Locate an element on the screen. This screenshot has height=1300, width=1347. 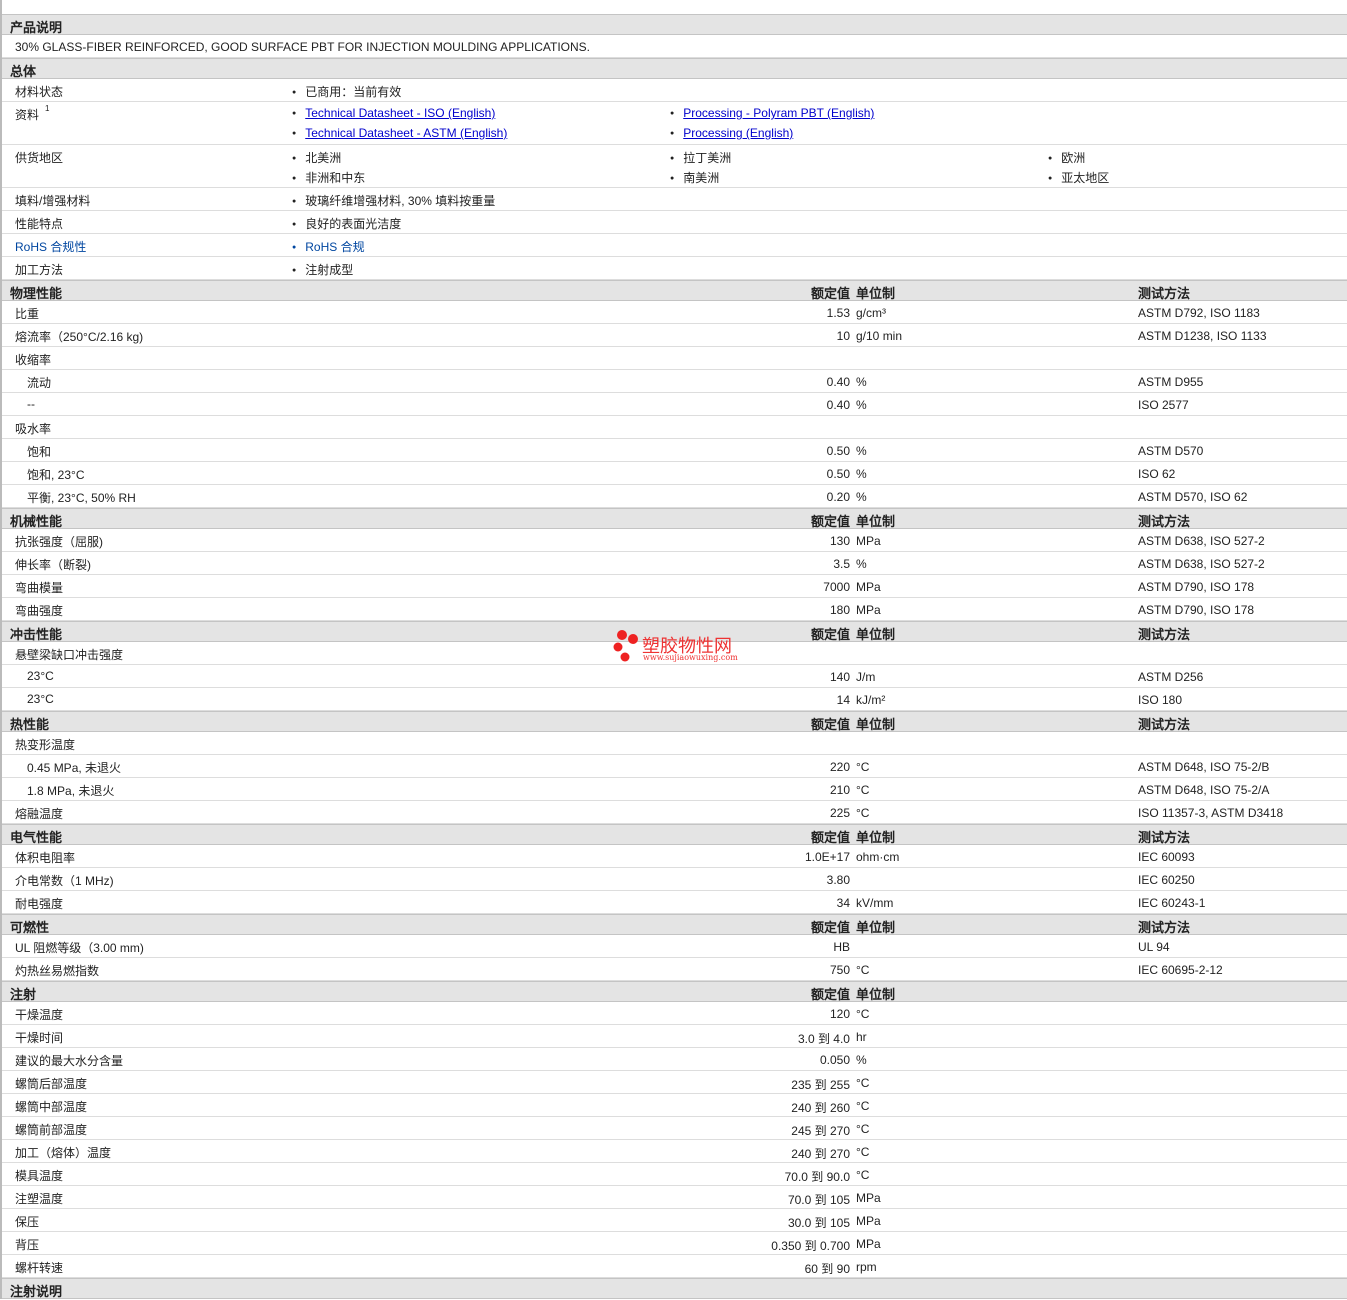
property-row: 熔融温度 225 °C ISO 11357-3, ASTM D3418 is located at coordinates (674, 812).